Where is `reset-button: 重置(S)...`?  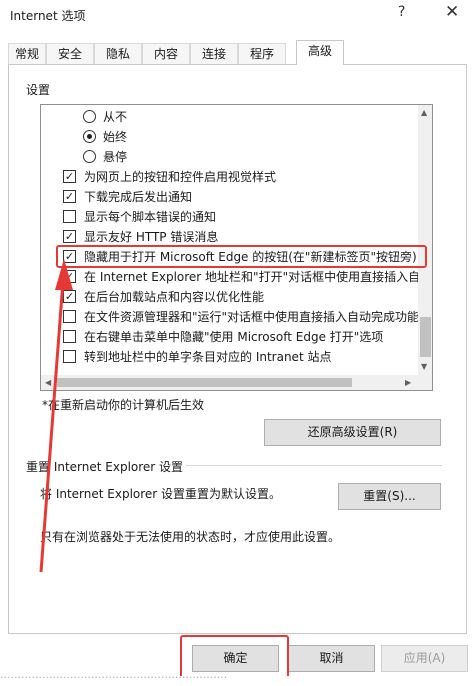
reset-button: 重置(S)... is located at coordinates (389, 496).